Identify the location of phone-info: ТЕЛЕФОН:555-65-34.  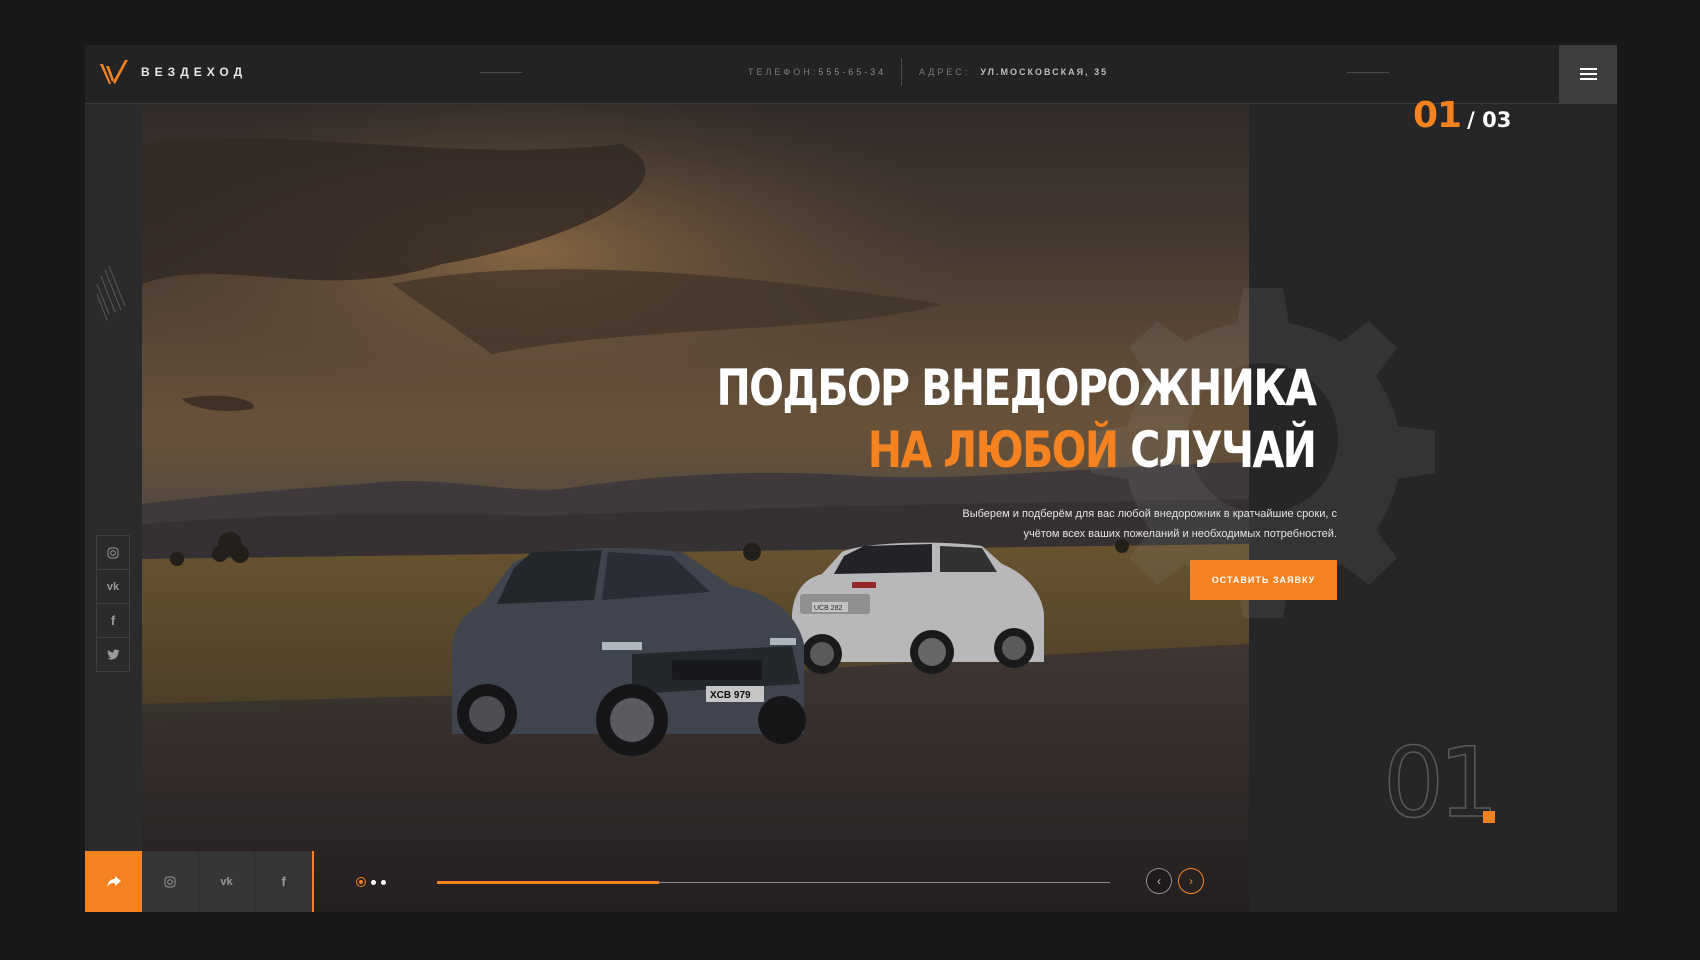
(817, 72).